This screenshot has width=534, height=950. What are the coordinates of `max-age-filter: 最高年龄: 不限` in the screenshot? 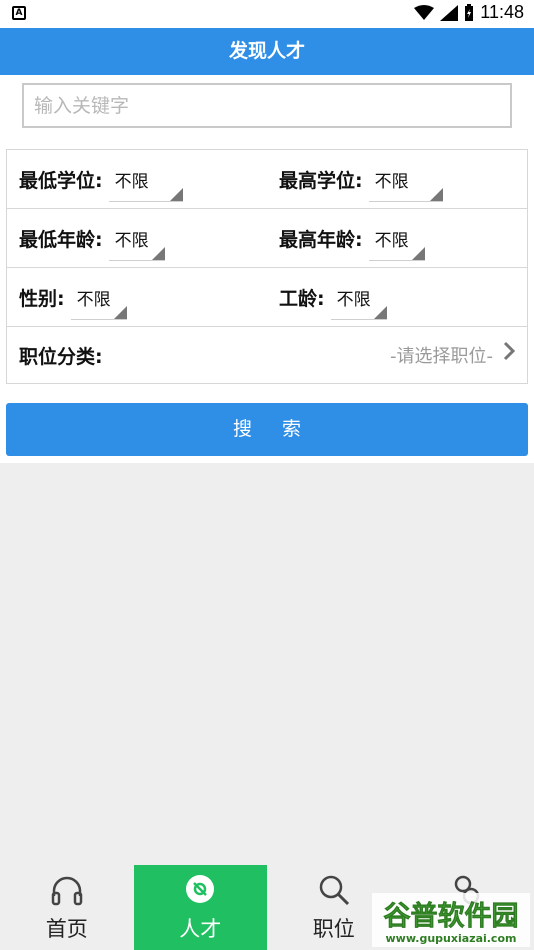 It's located at (352, 238).